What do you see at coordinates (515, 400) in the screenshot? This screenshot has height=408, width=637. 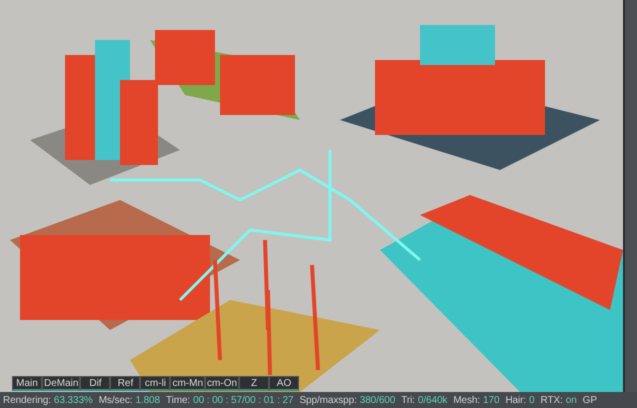 I see `status-label: Hair:` at bounding box center [515, 400].